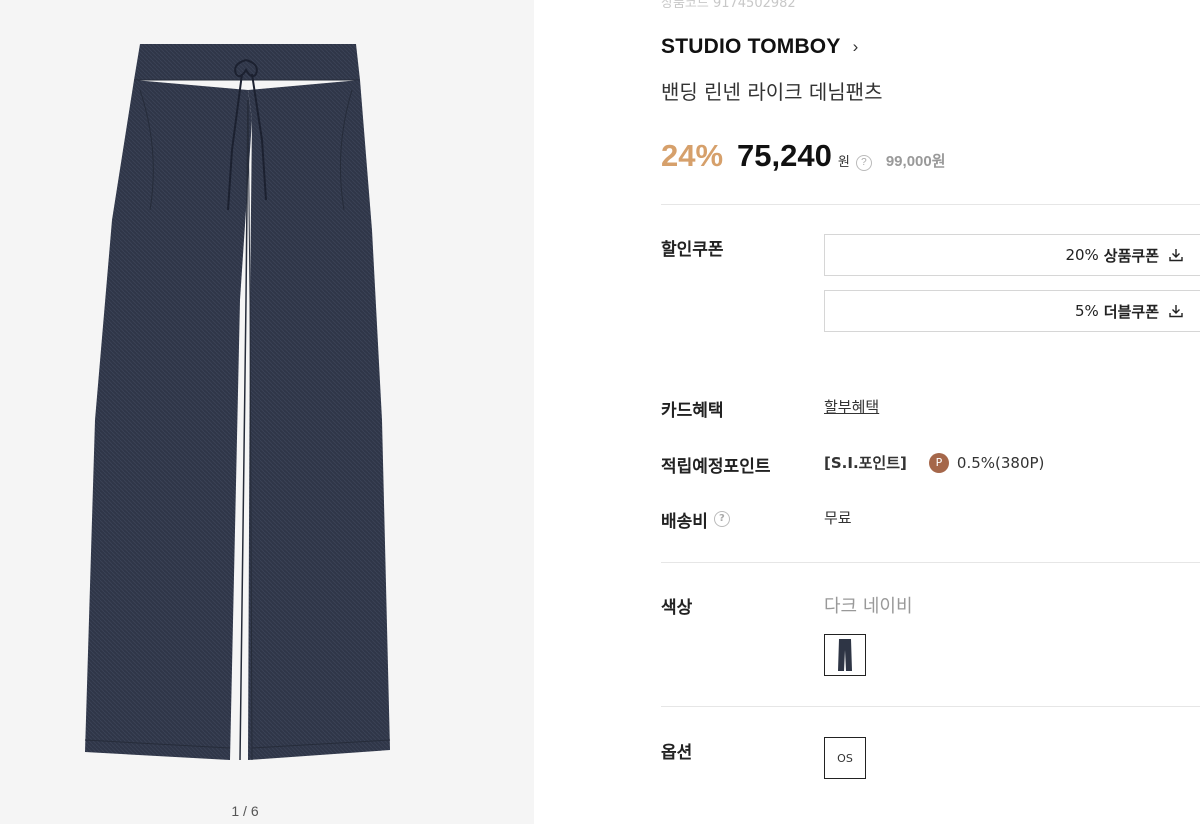 The image size is (1200, 824). What do you see at coordinates (868, 606) in the screenshot?
I see `selected-color-name: 다크 네이비` at bounding box center [868, 606].